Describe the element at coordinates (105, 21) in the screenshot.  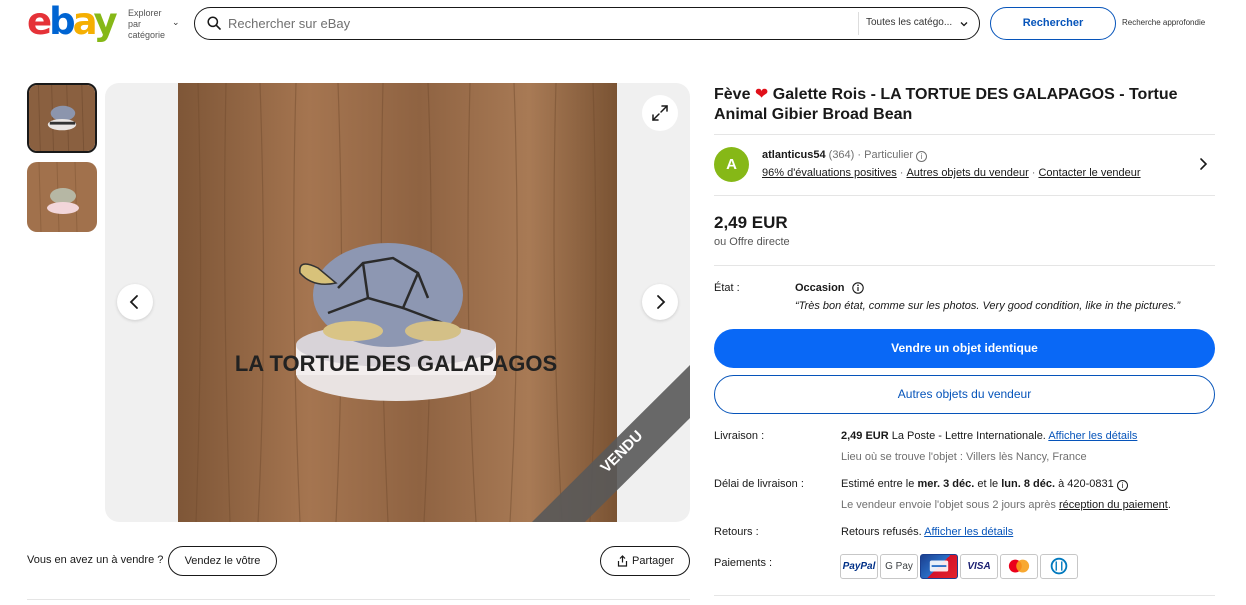
I see `logo-letter-y: y` at that location.